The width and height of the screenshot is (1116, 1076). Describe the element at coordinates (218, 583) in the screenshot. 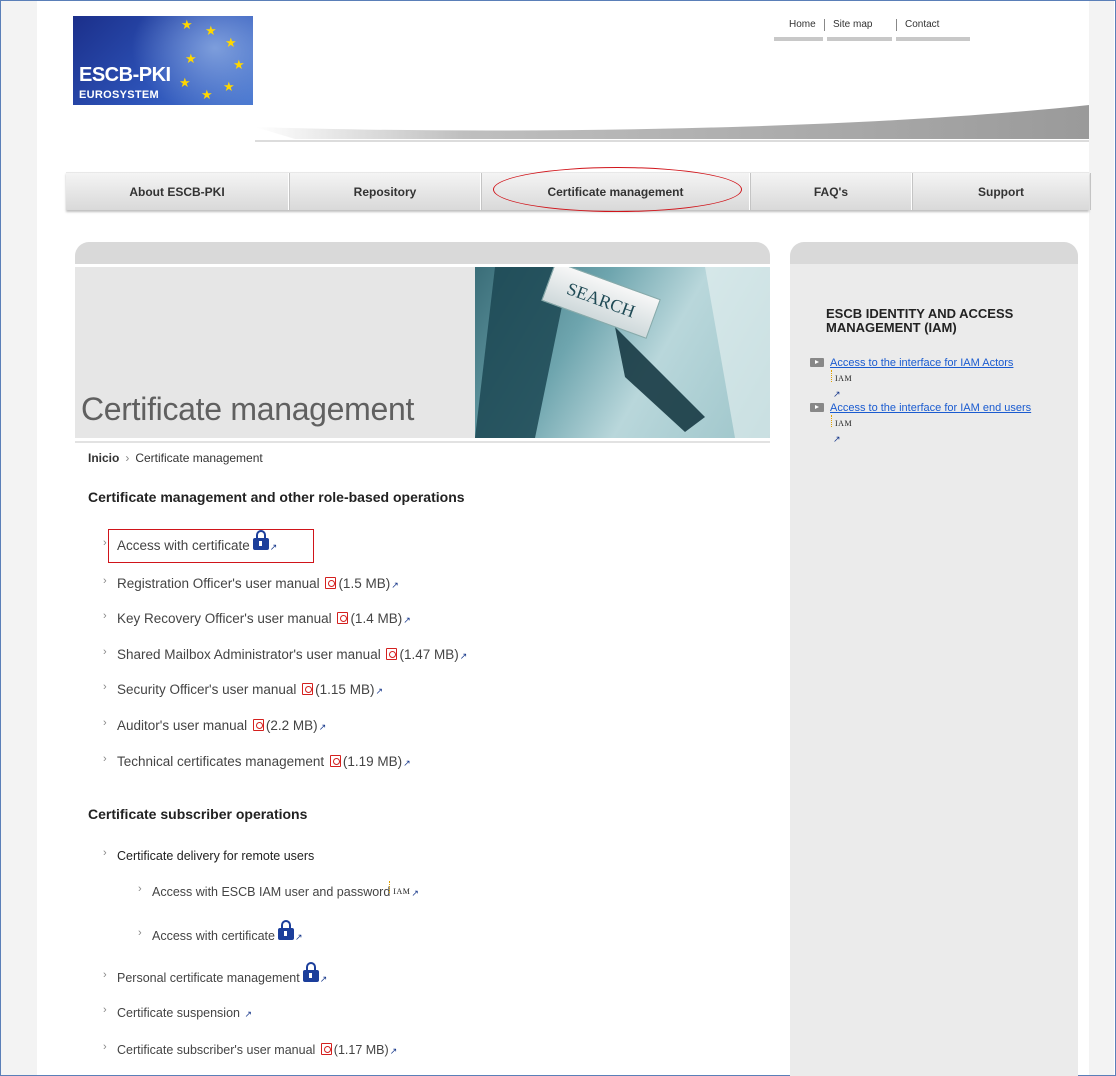

I see `registration-officer-manual-link: Registration Officer's user manual` at that location.